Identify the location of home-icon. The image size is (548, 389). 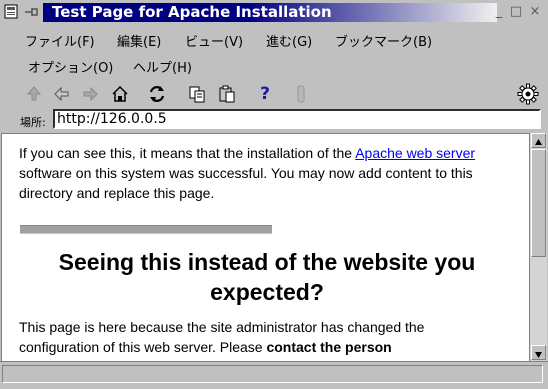
(120, 94).